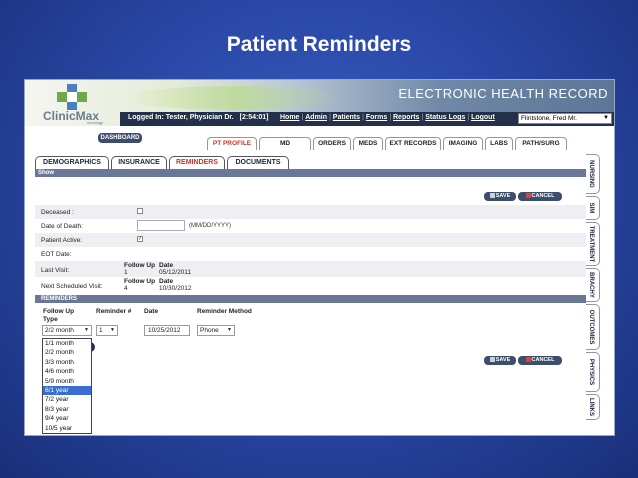 This screenshot has width=638, height=478. I want to click on tab-imaging: IMAGING, so click(463, 143).